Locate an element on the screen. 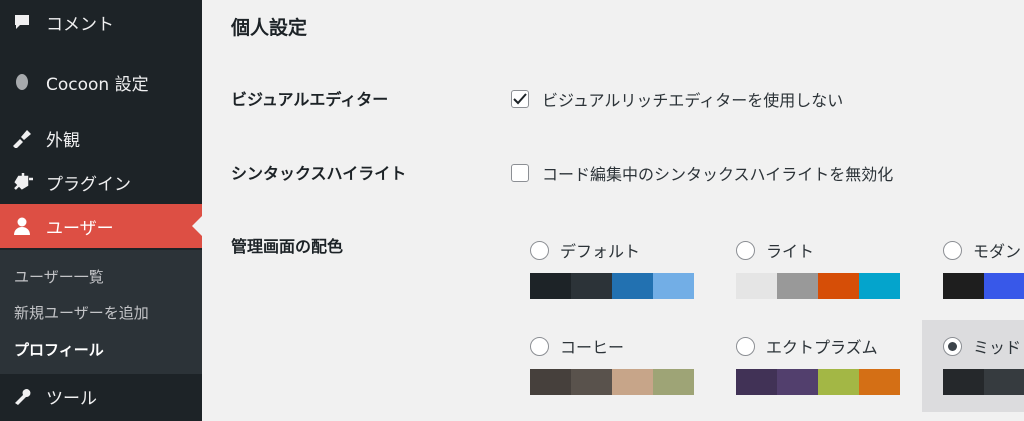 This screenshot has height=421, width=1024. menu-label-users: ユーザー is located at coordinates (80, 228).